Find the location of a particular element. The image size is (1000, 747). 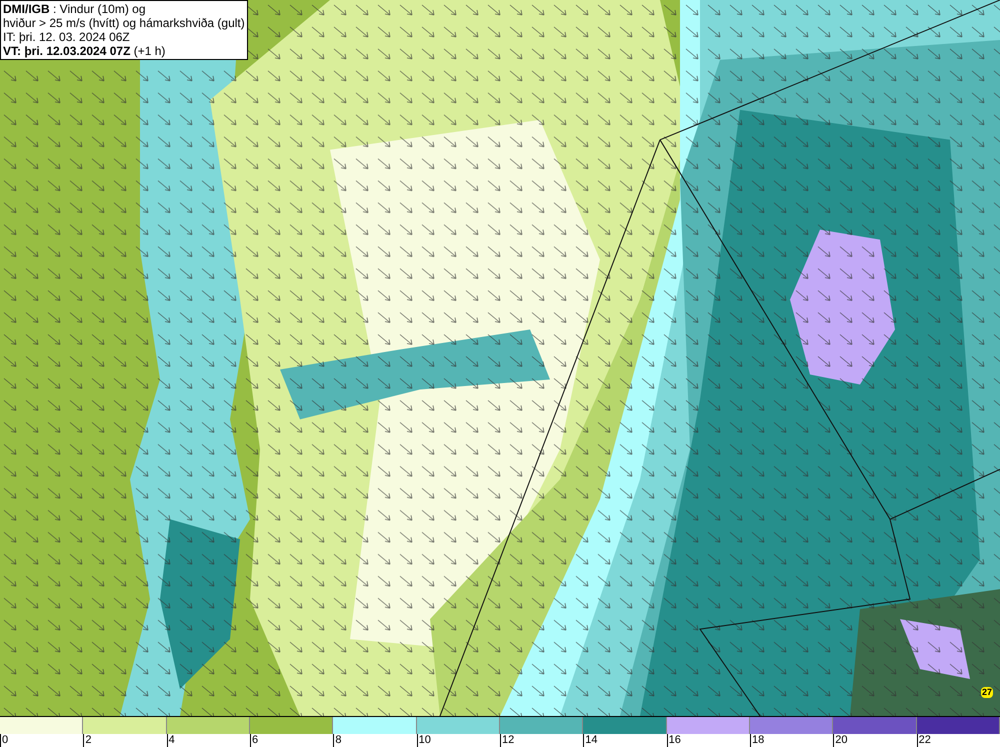

legend-tick-label: 20 is located at coordinates (841, 740).